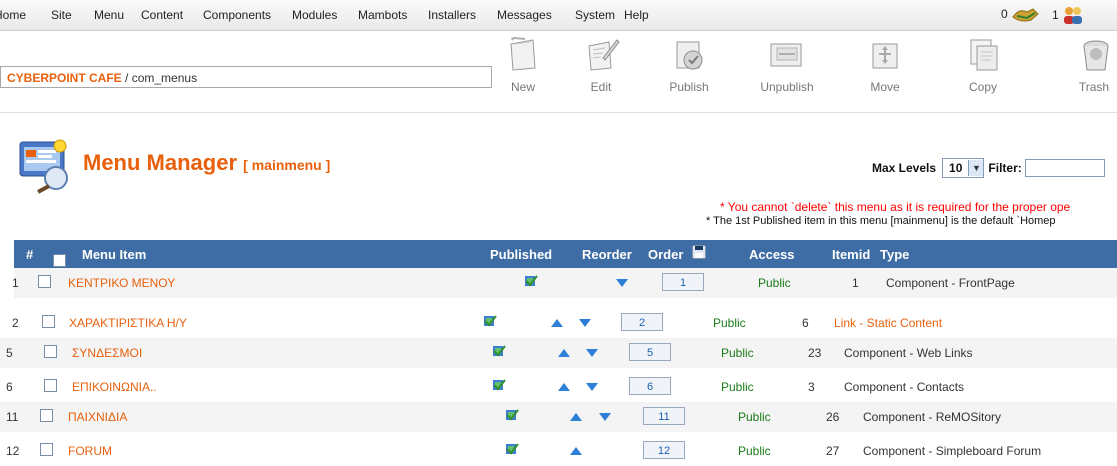 Image resolution: width=1117 pixels, height=466 pixels. What do you see at coordinates (1064, 168) in the screenshot?
I see `filter-input` at bounding box center [1064, 168].